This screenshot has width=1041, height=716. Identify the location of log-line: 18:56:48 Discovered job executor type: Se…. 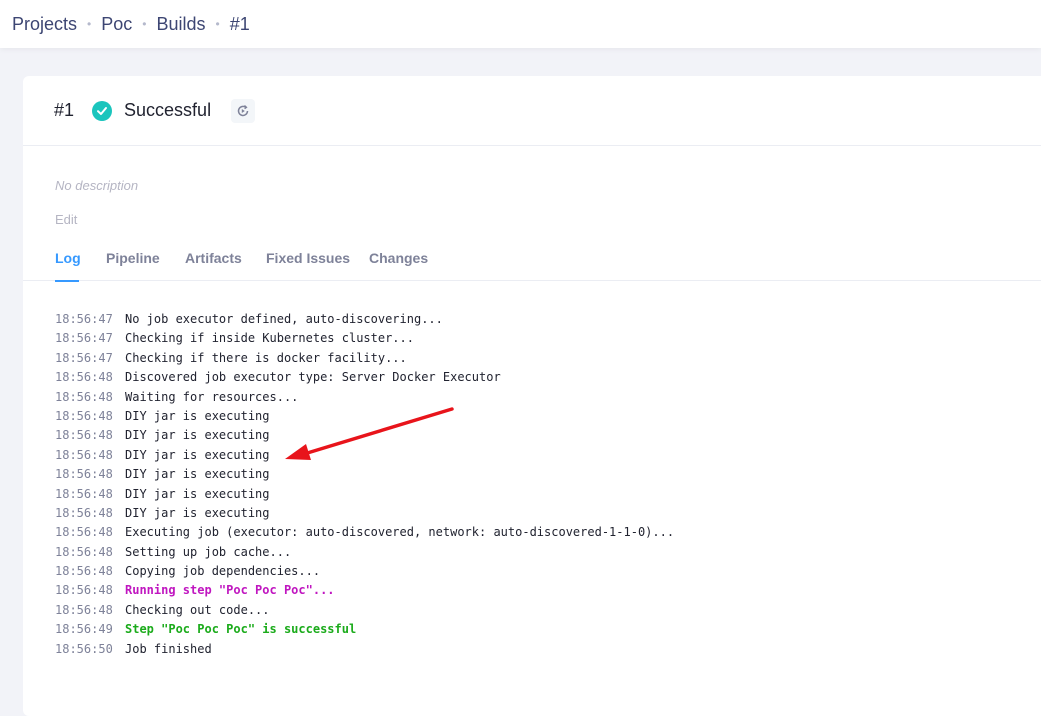
(364, 377).